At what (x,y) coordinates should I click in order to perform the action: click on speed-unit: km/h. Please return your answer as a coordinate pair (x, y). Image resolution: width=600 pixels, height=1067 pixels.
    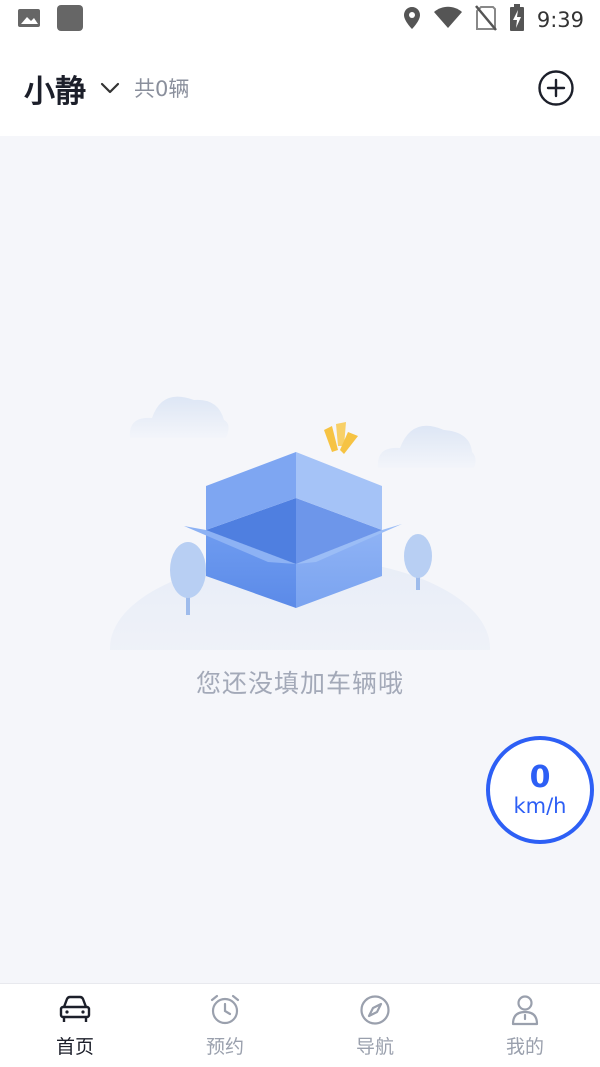
    Looking at the image, I should click on (540, 805).